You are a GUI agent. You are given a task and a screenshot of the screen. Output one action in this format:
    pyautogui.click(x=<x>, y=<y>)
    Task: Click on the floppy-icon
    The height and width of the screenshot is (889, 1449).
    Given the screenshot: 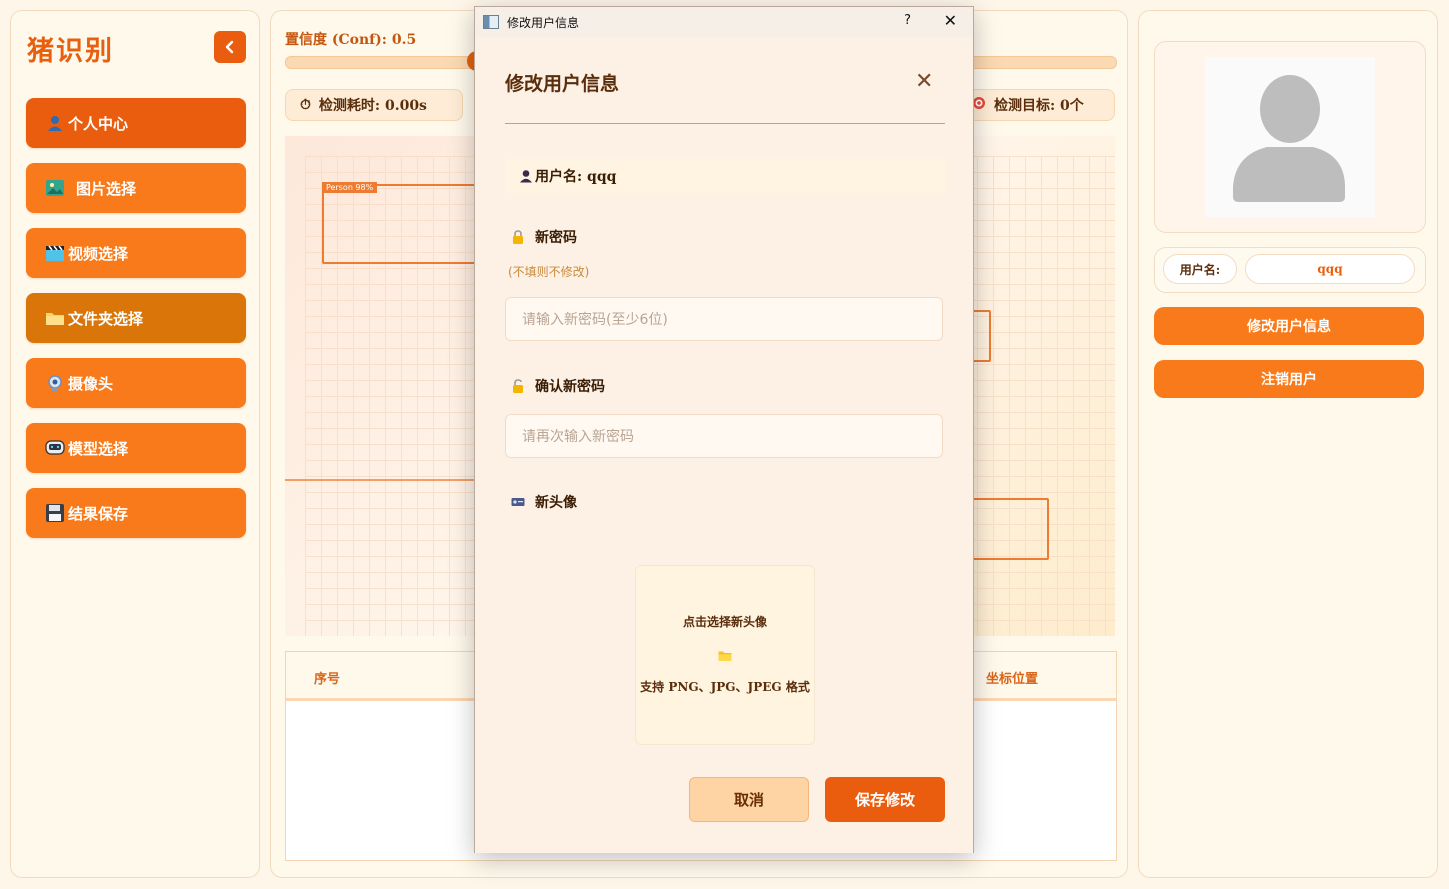 What is the action you would take?
    pyautogui.click(x=55, y=513)
    